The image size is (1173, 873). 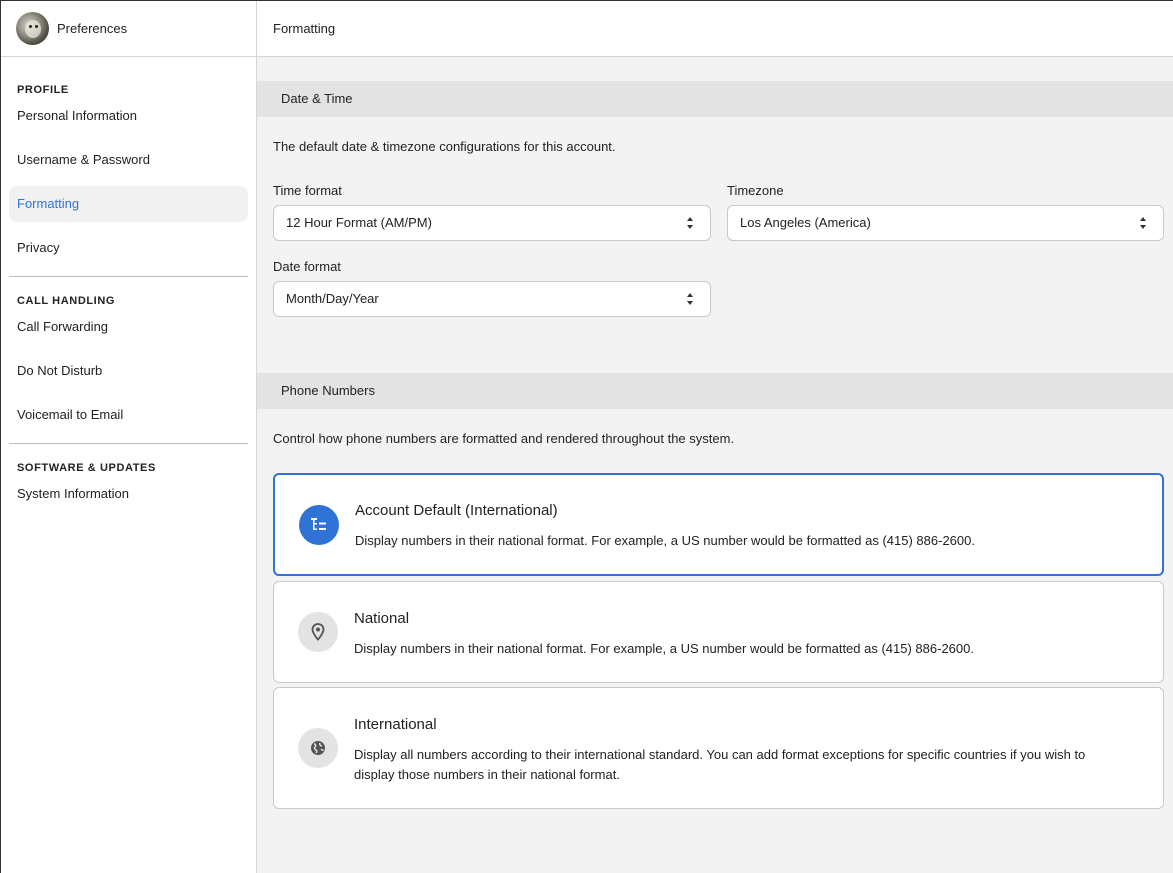 I want to click on timezone-value: Los Angeles (America), so click(x=805, y=222).